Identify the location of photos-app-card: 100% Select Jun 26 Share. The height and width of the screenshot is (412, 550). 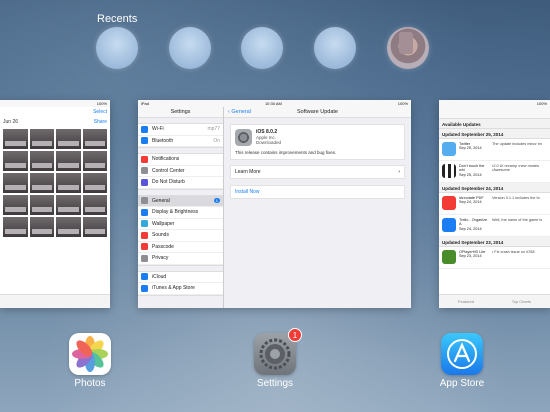
(55, 204).